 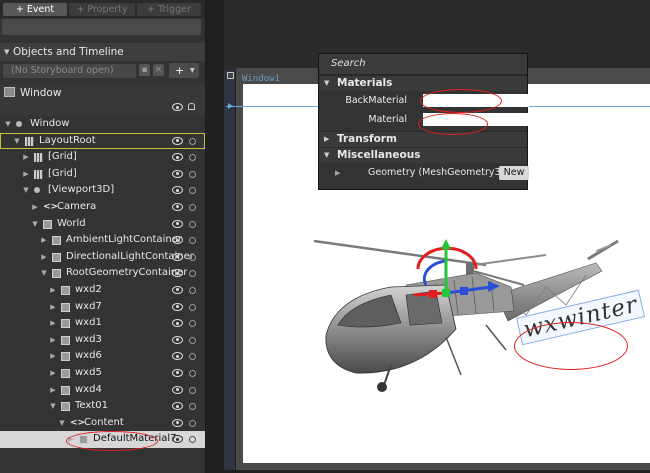 I want to click on tree-row: ▶ DirectionalLightContainer, so click(x=102, y=257).